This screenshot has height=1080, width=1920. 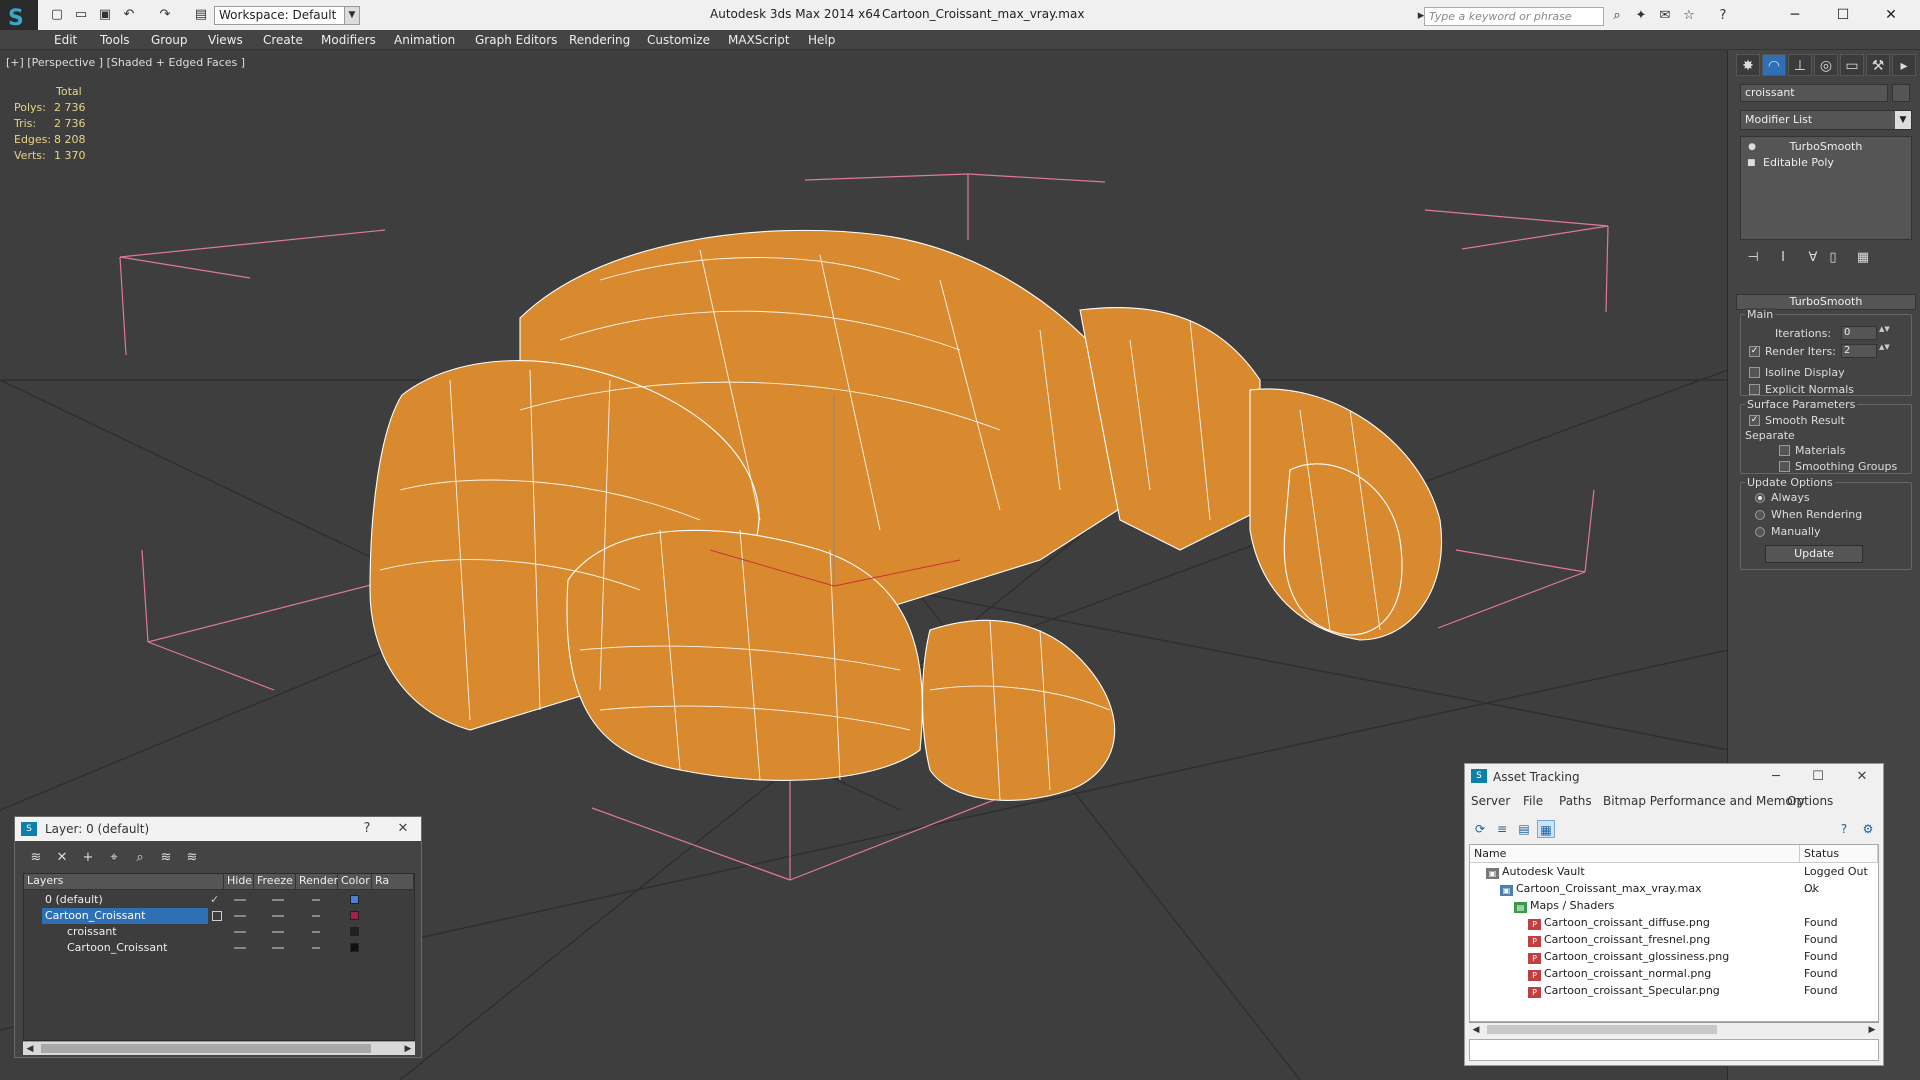 What do you see at coordinates (114, 858) in the screenshot?
I see `select-objects-icon: ⌖` at bounding box center [114, 858].